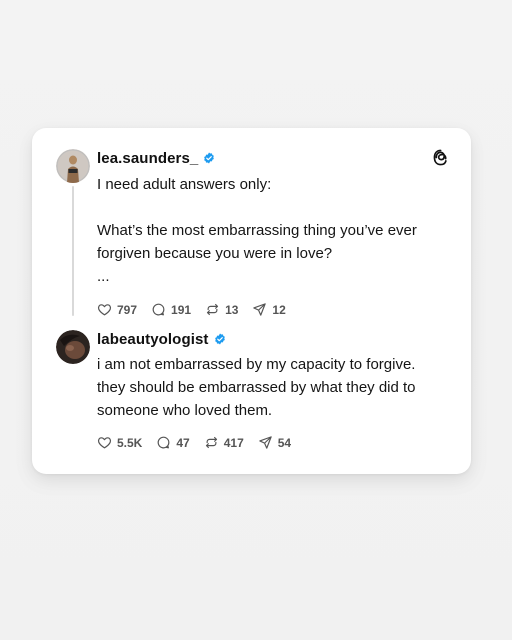 This screenshot has height=640, width=512. I want to click on post-header: lea.saunders_, so click(156, 158).